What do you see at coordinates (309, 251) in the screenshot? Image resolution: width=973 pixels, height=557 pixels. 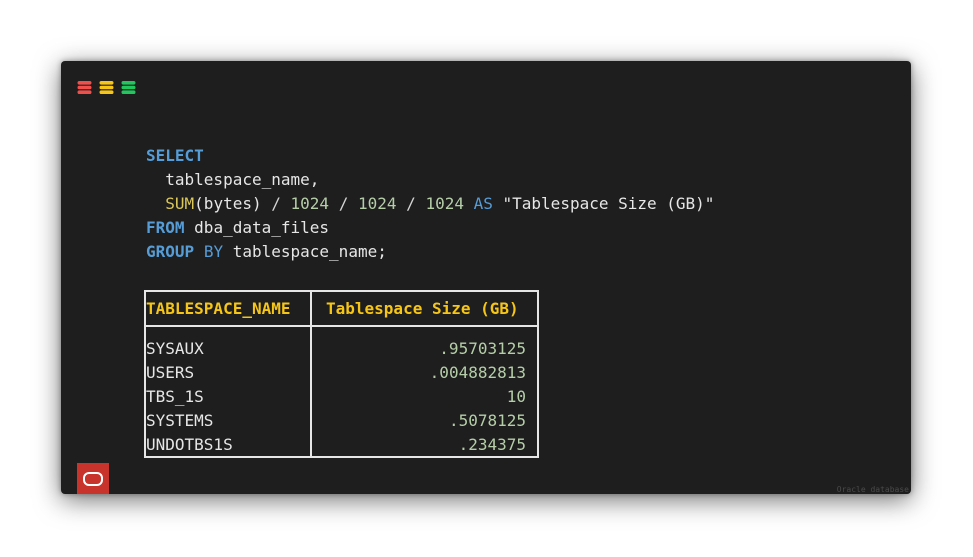 I see `group-by-column: tablespace_name;` at bounding box center [309, 251].